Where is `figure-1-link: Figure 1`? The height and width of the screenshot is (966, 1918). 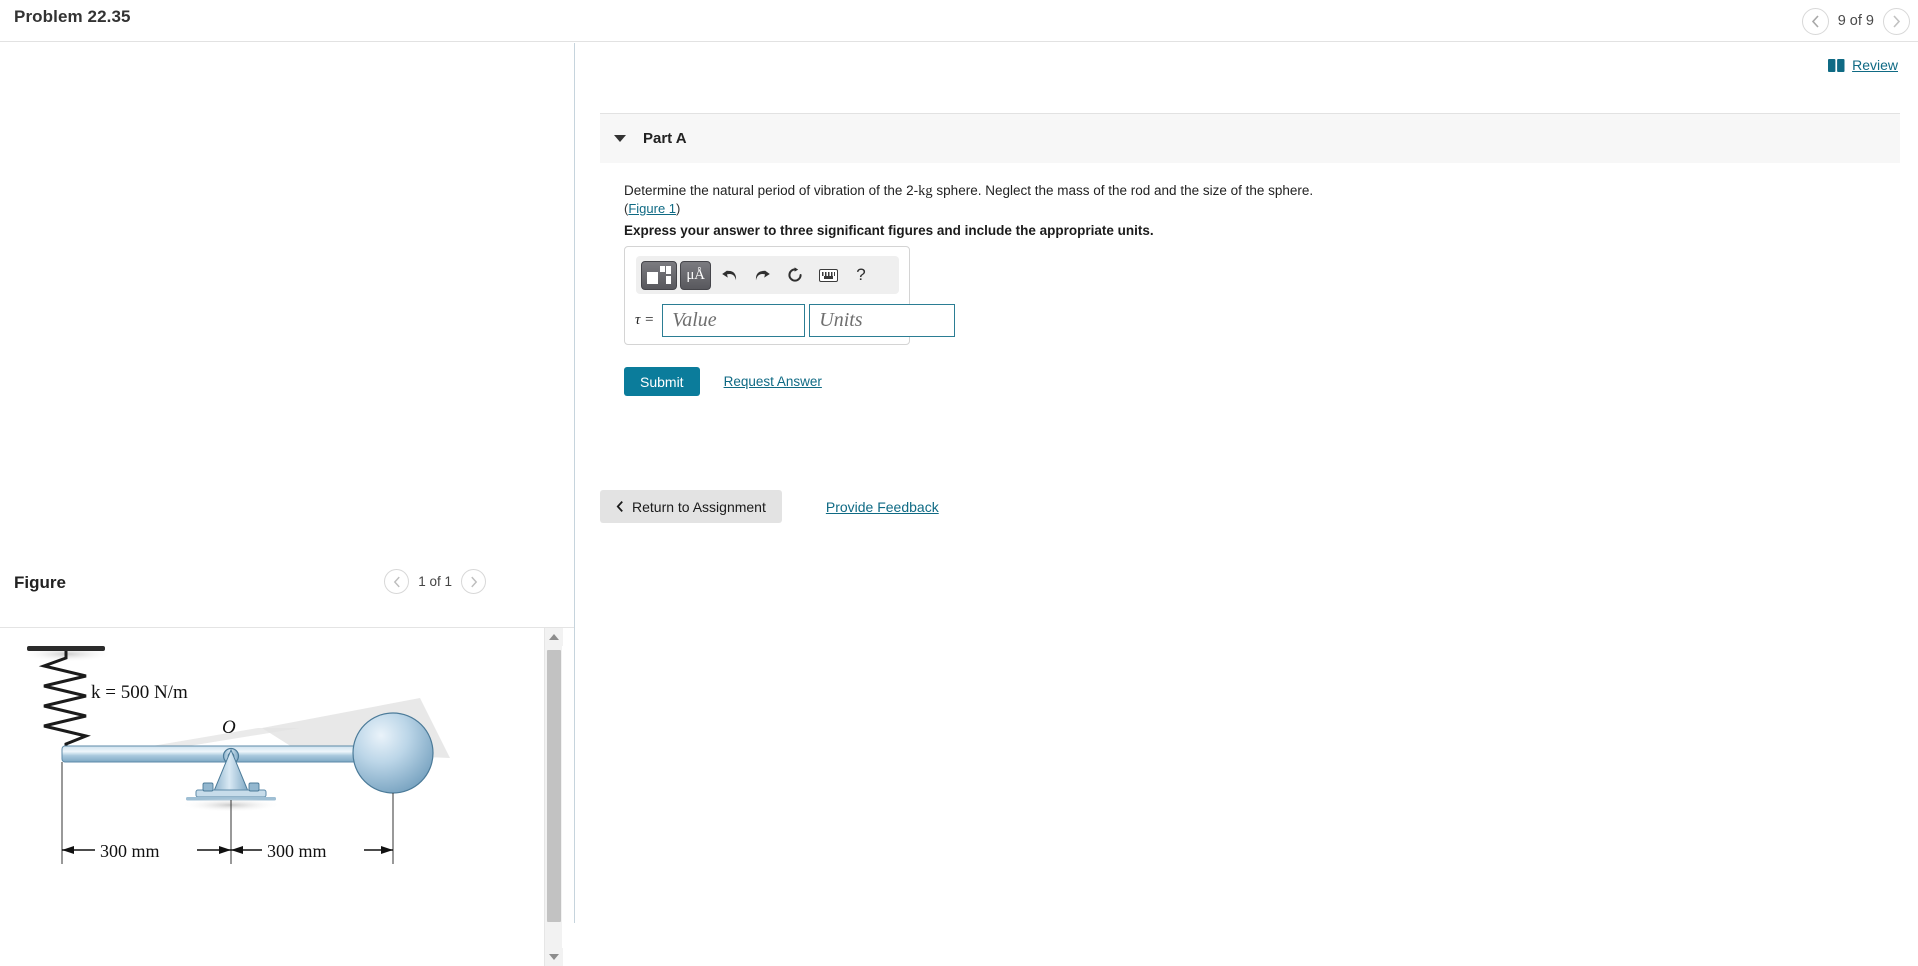 figure-1-link: Figure 1 is located at coordinates (652, 208).